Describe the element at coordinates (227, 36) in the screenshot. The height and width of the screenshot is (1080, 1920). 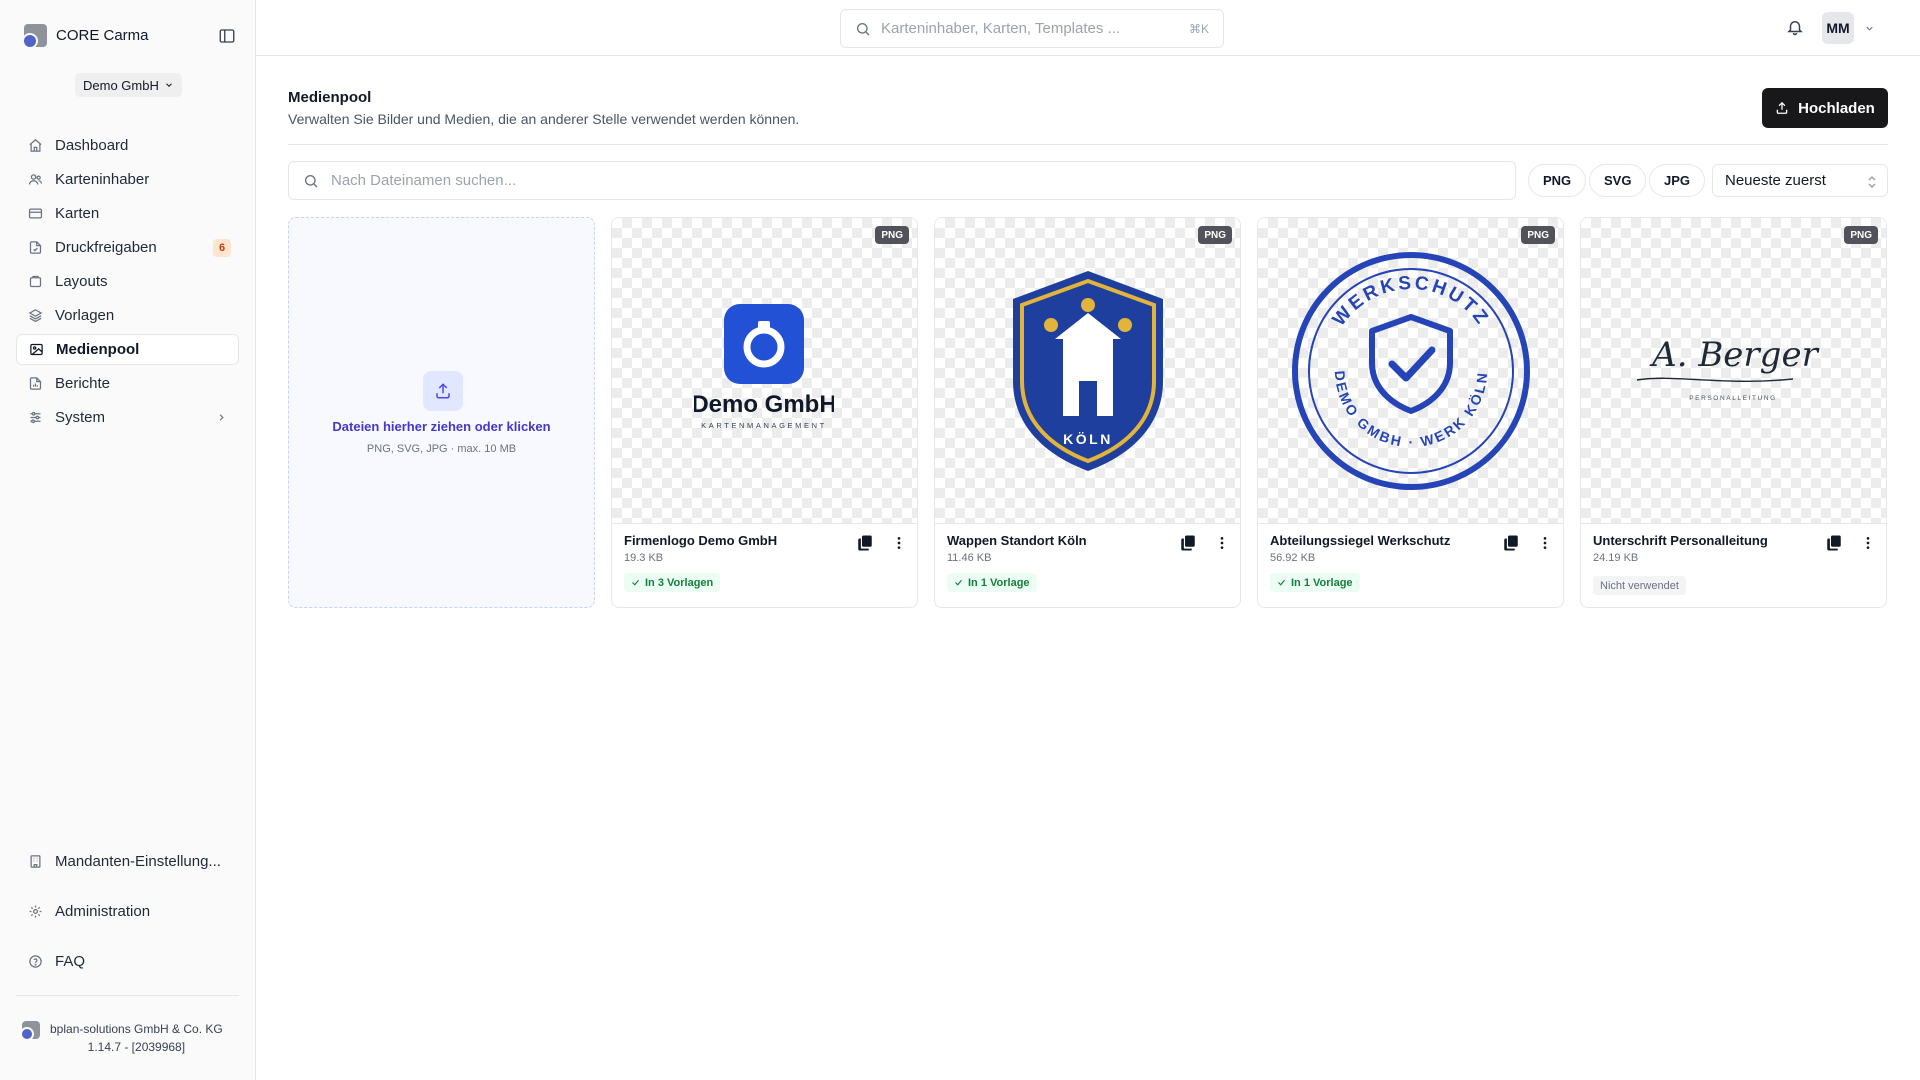
I see `sidebar-toggle-icon` at that location.